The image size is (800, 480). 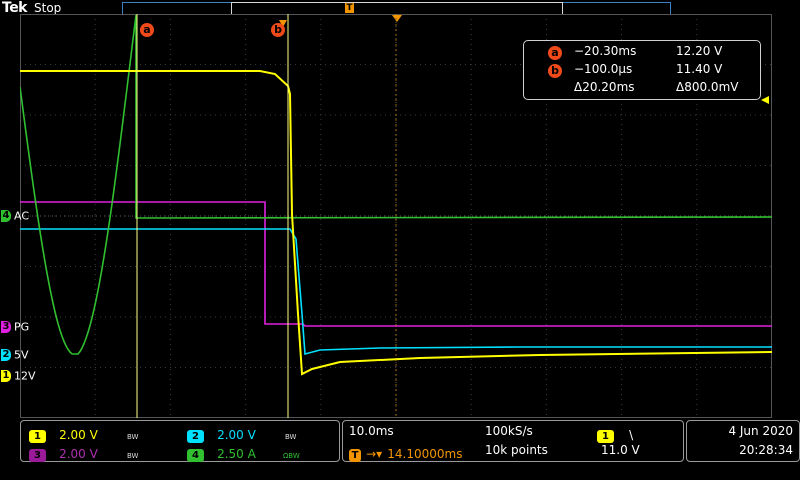 I want to click on record-length: 10k points, so click(x=516, y=450).